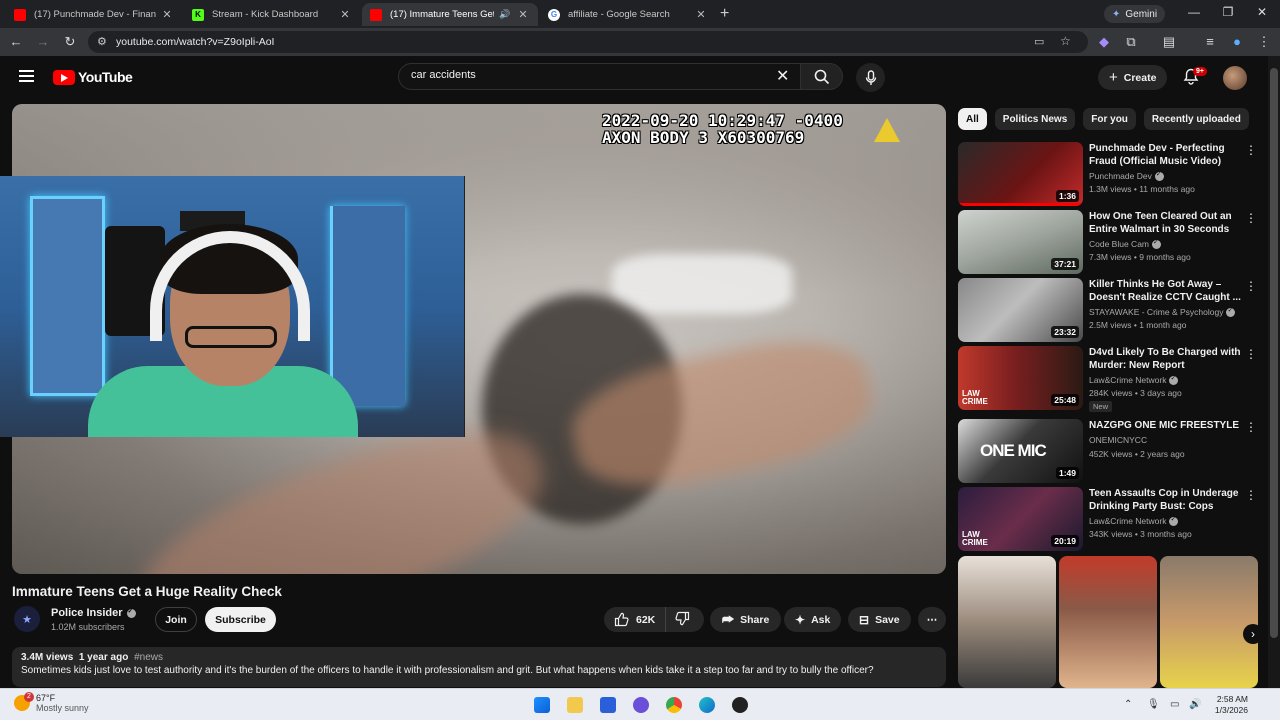 This screenshot has width=1280, height=720. Describe the element at coordinates (821, 76) in the screenshot. I see `search-button` at that location.